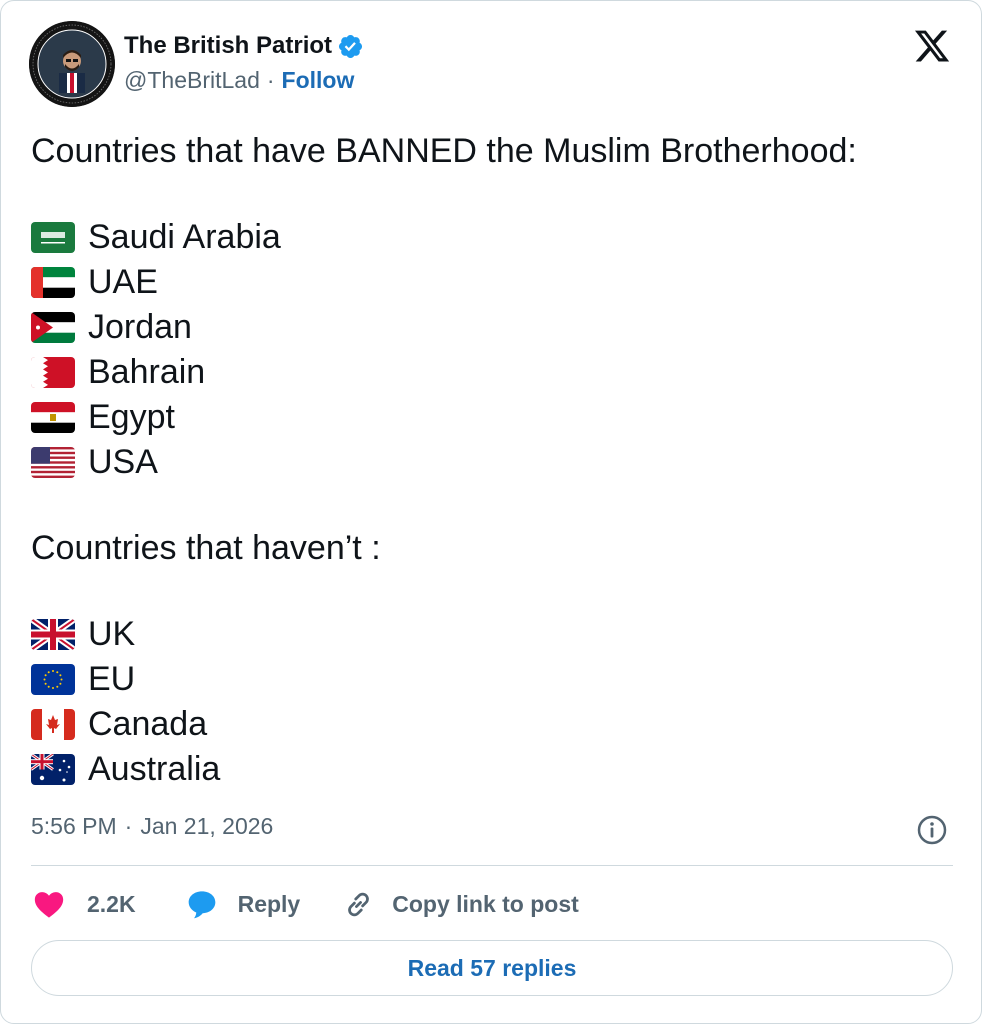  I want to click on saudi-arabia-flag, so click(53, 237).